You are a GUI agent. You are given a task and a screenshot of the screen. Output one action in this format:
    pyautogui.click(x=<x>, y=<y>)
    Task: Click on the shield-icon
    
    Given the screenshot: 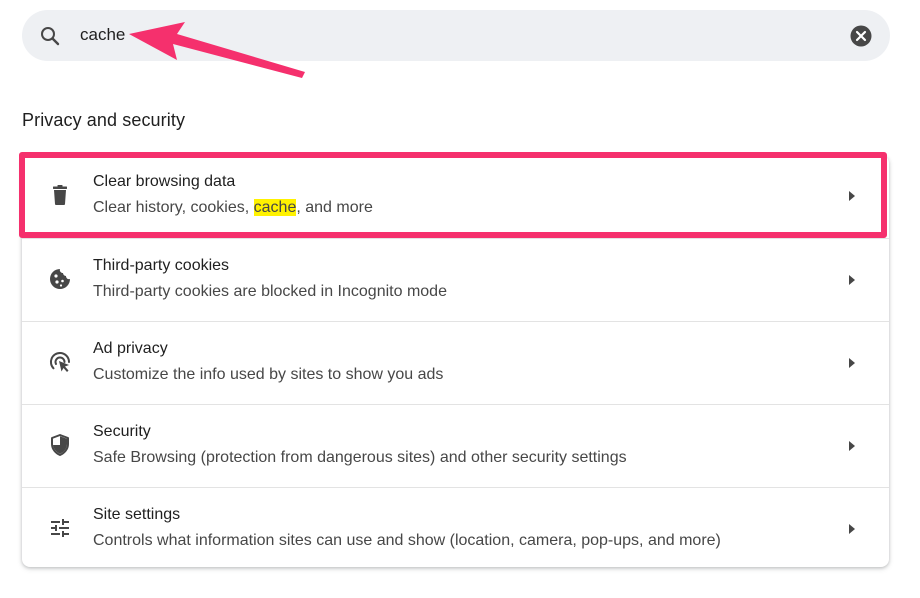 What is the action you would take?
    pyautogui.click(x=60, y=445)
    